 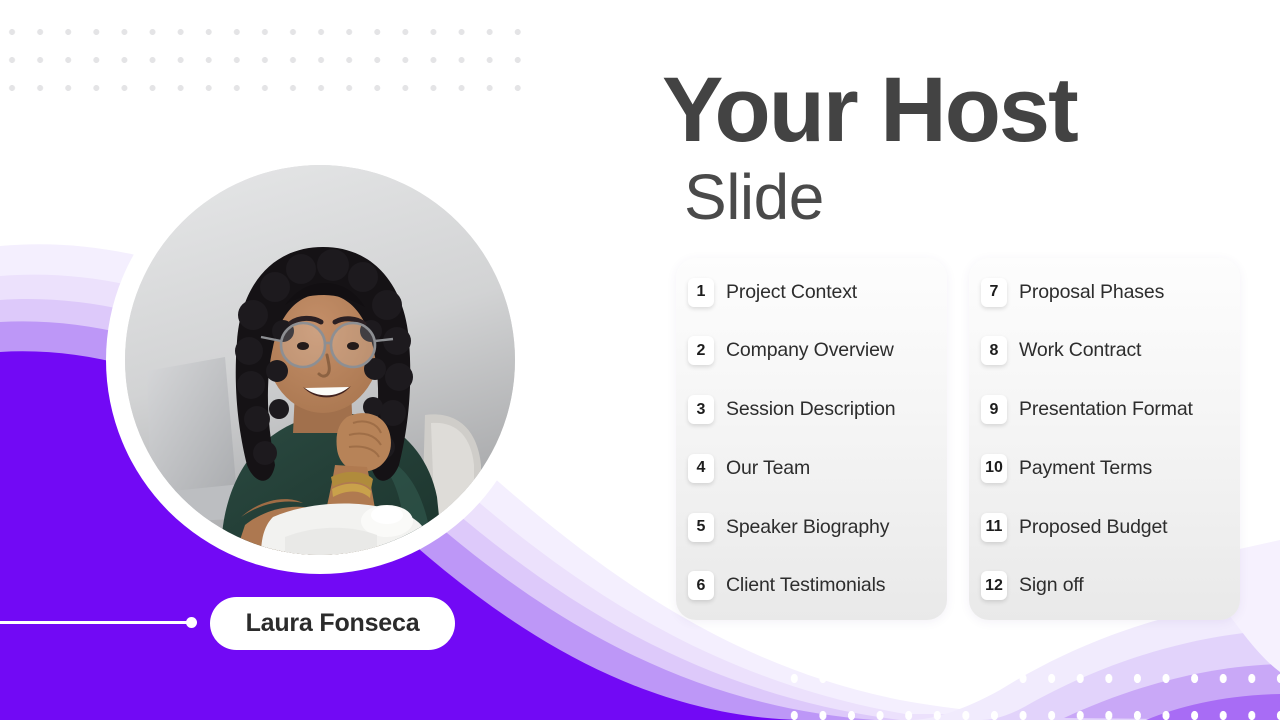 I want to click on badge-connector-dot, so click(x=191, y=622).